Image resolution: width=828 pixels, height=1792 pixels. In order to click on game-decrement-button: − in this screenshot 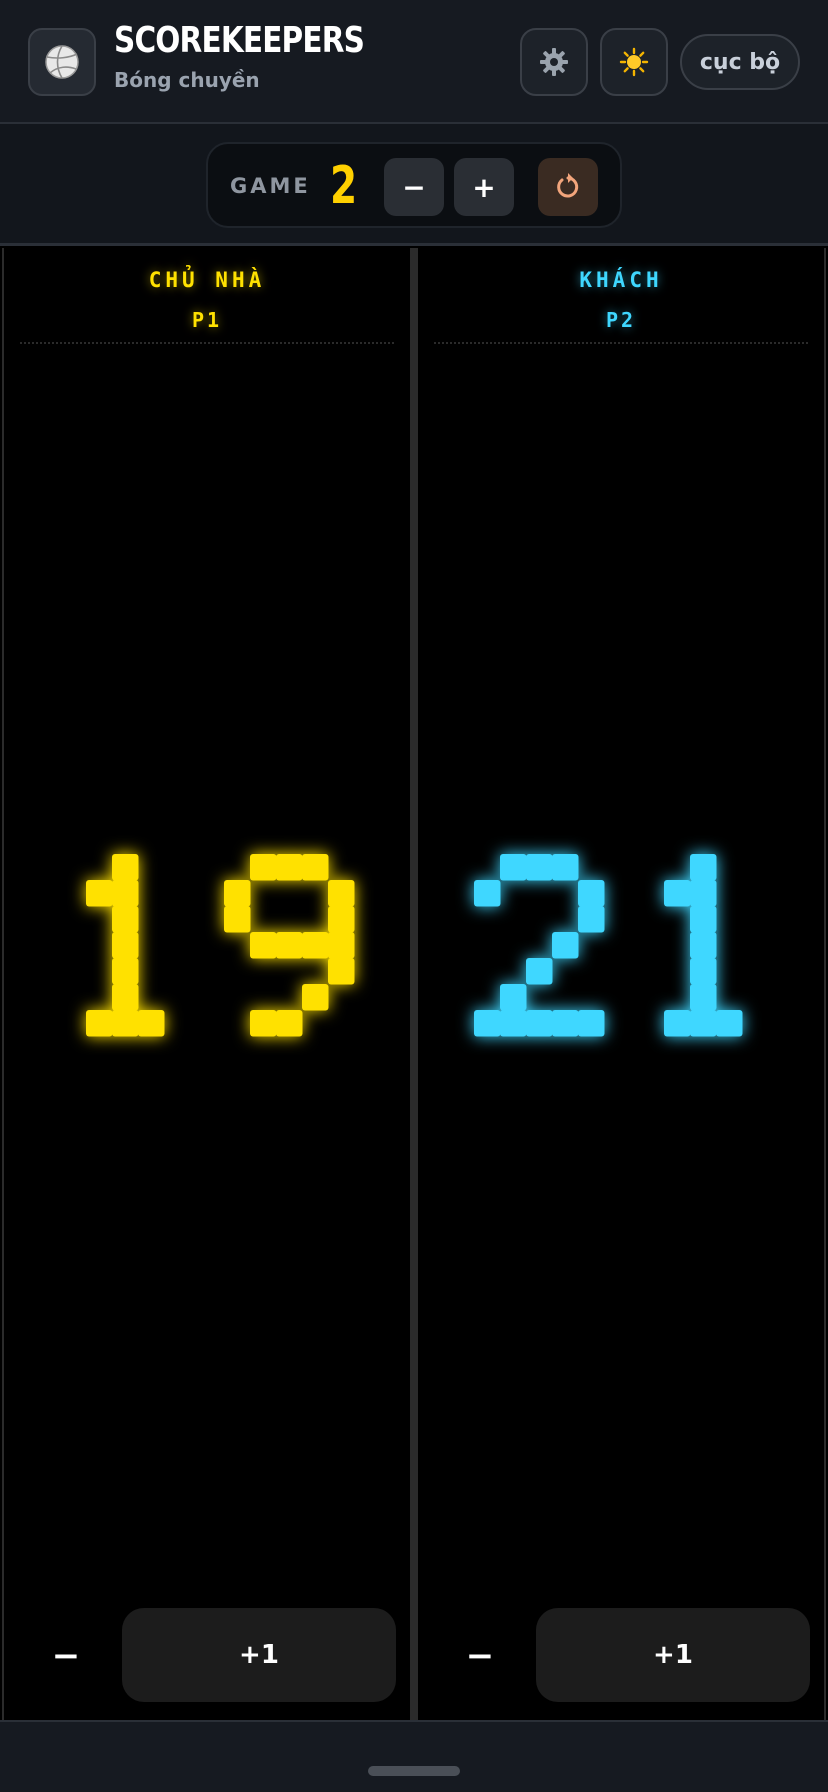, I will do `click(414, 187)`.